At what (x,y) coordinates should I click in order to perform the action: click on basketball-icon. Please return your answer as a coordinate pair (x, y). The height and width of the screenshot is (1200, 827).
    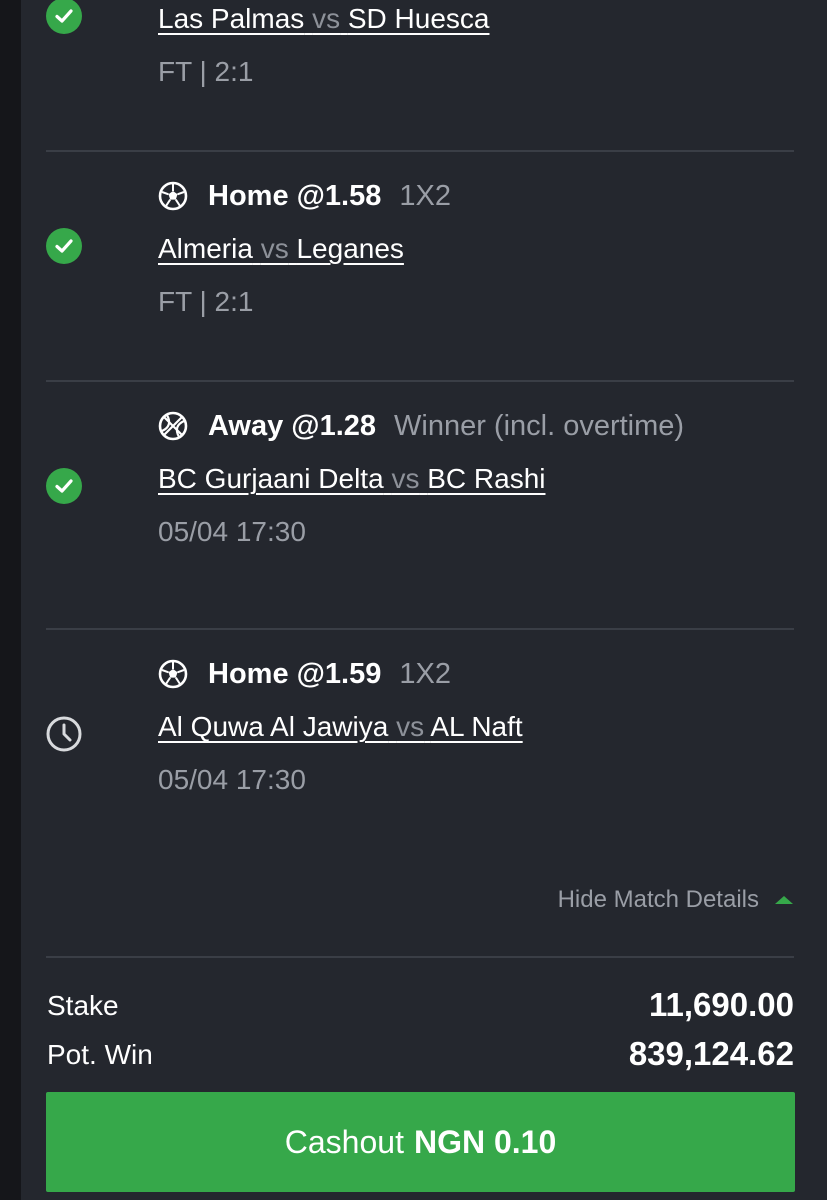
    Looking at the image, I should click on (173, 426).